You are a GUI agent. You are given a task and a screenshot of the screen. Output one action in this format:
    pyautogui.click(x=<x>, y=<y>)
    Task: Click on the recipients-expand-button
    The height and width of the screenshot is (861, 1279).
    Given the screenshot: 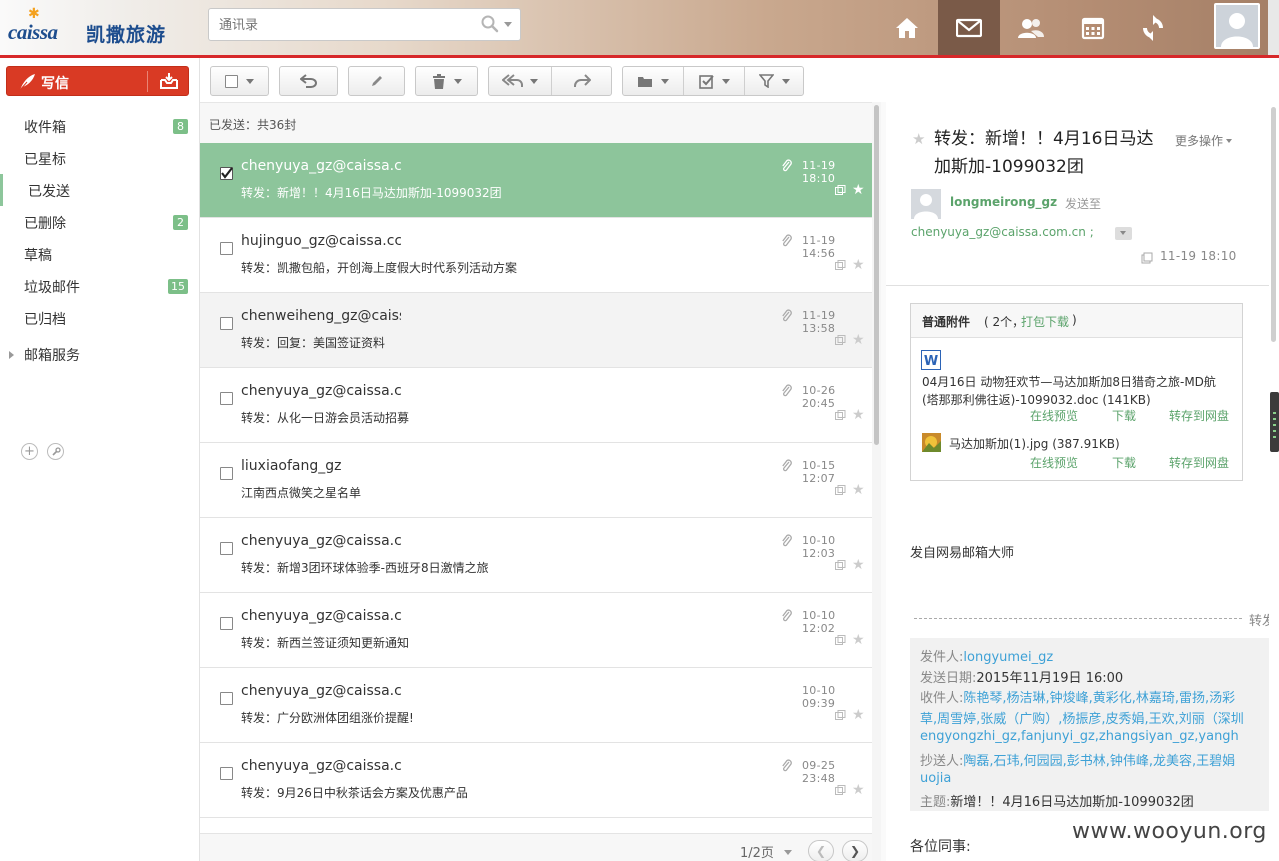 What is the action you would take?
    pyautogui.click(x=1123, y=233)
    